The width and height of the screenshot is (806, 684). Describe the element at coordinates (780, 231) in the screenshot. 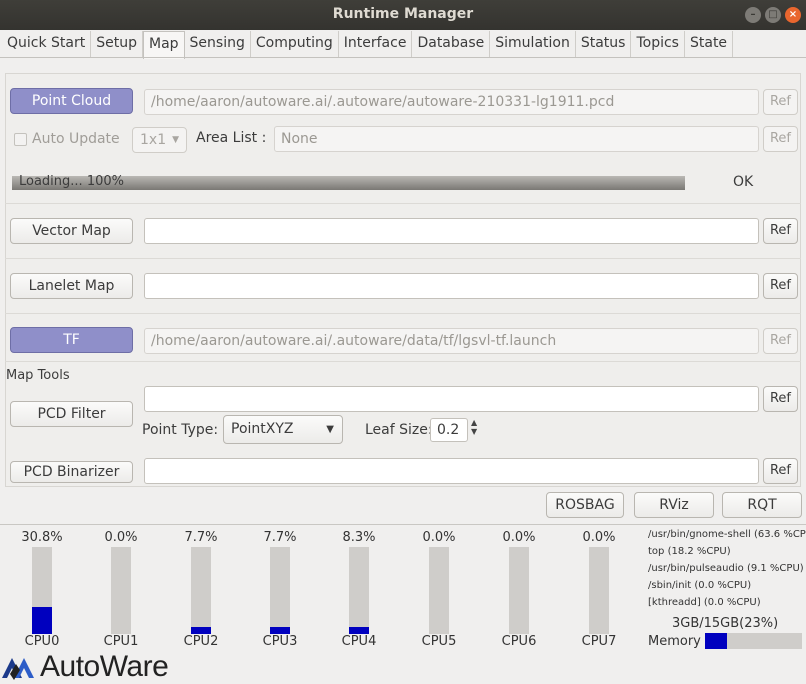

I see `vector-map-ref-button: Ref` at that location.